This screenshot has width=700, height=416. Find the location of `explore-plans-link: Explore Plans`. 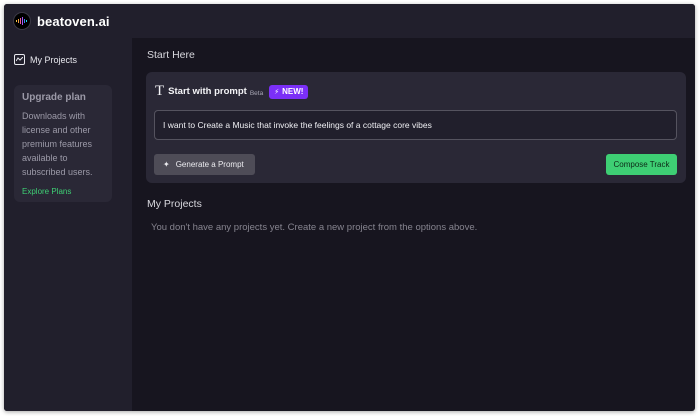

explore-plans-link: Explore Plans is located at coordinates (63, 191).